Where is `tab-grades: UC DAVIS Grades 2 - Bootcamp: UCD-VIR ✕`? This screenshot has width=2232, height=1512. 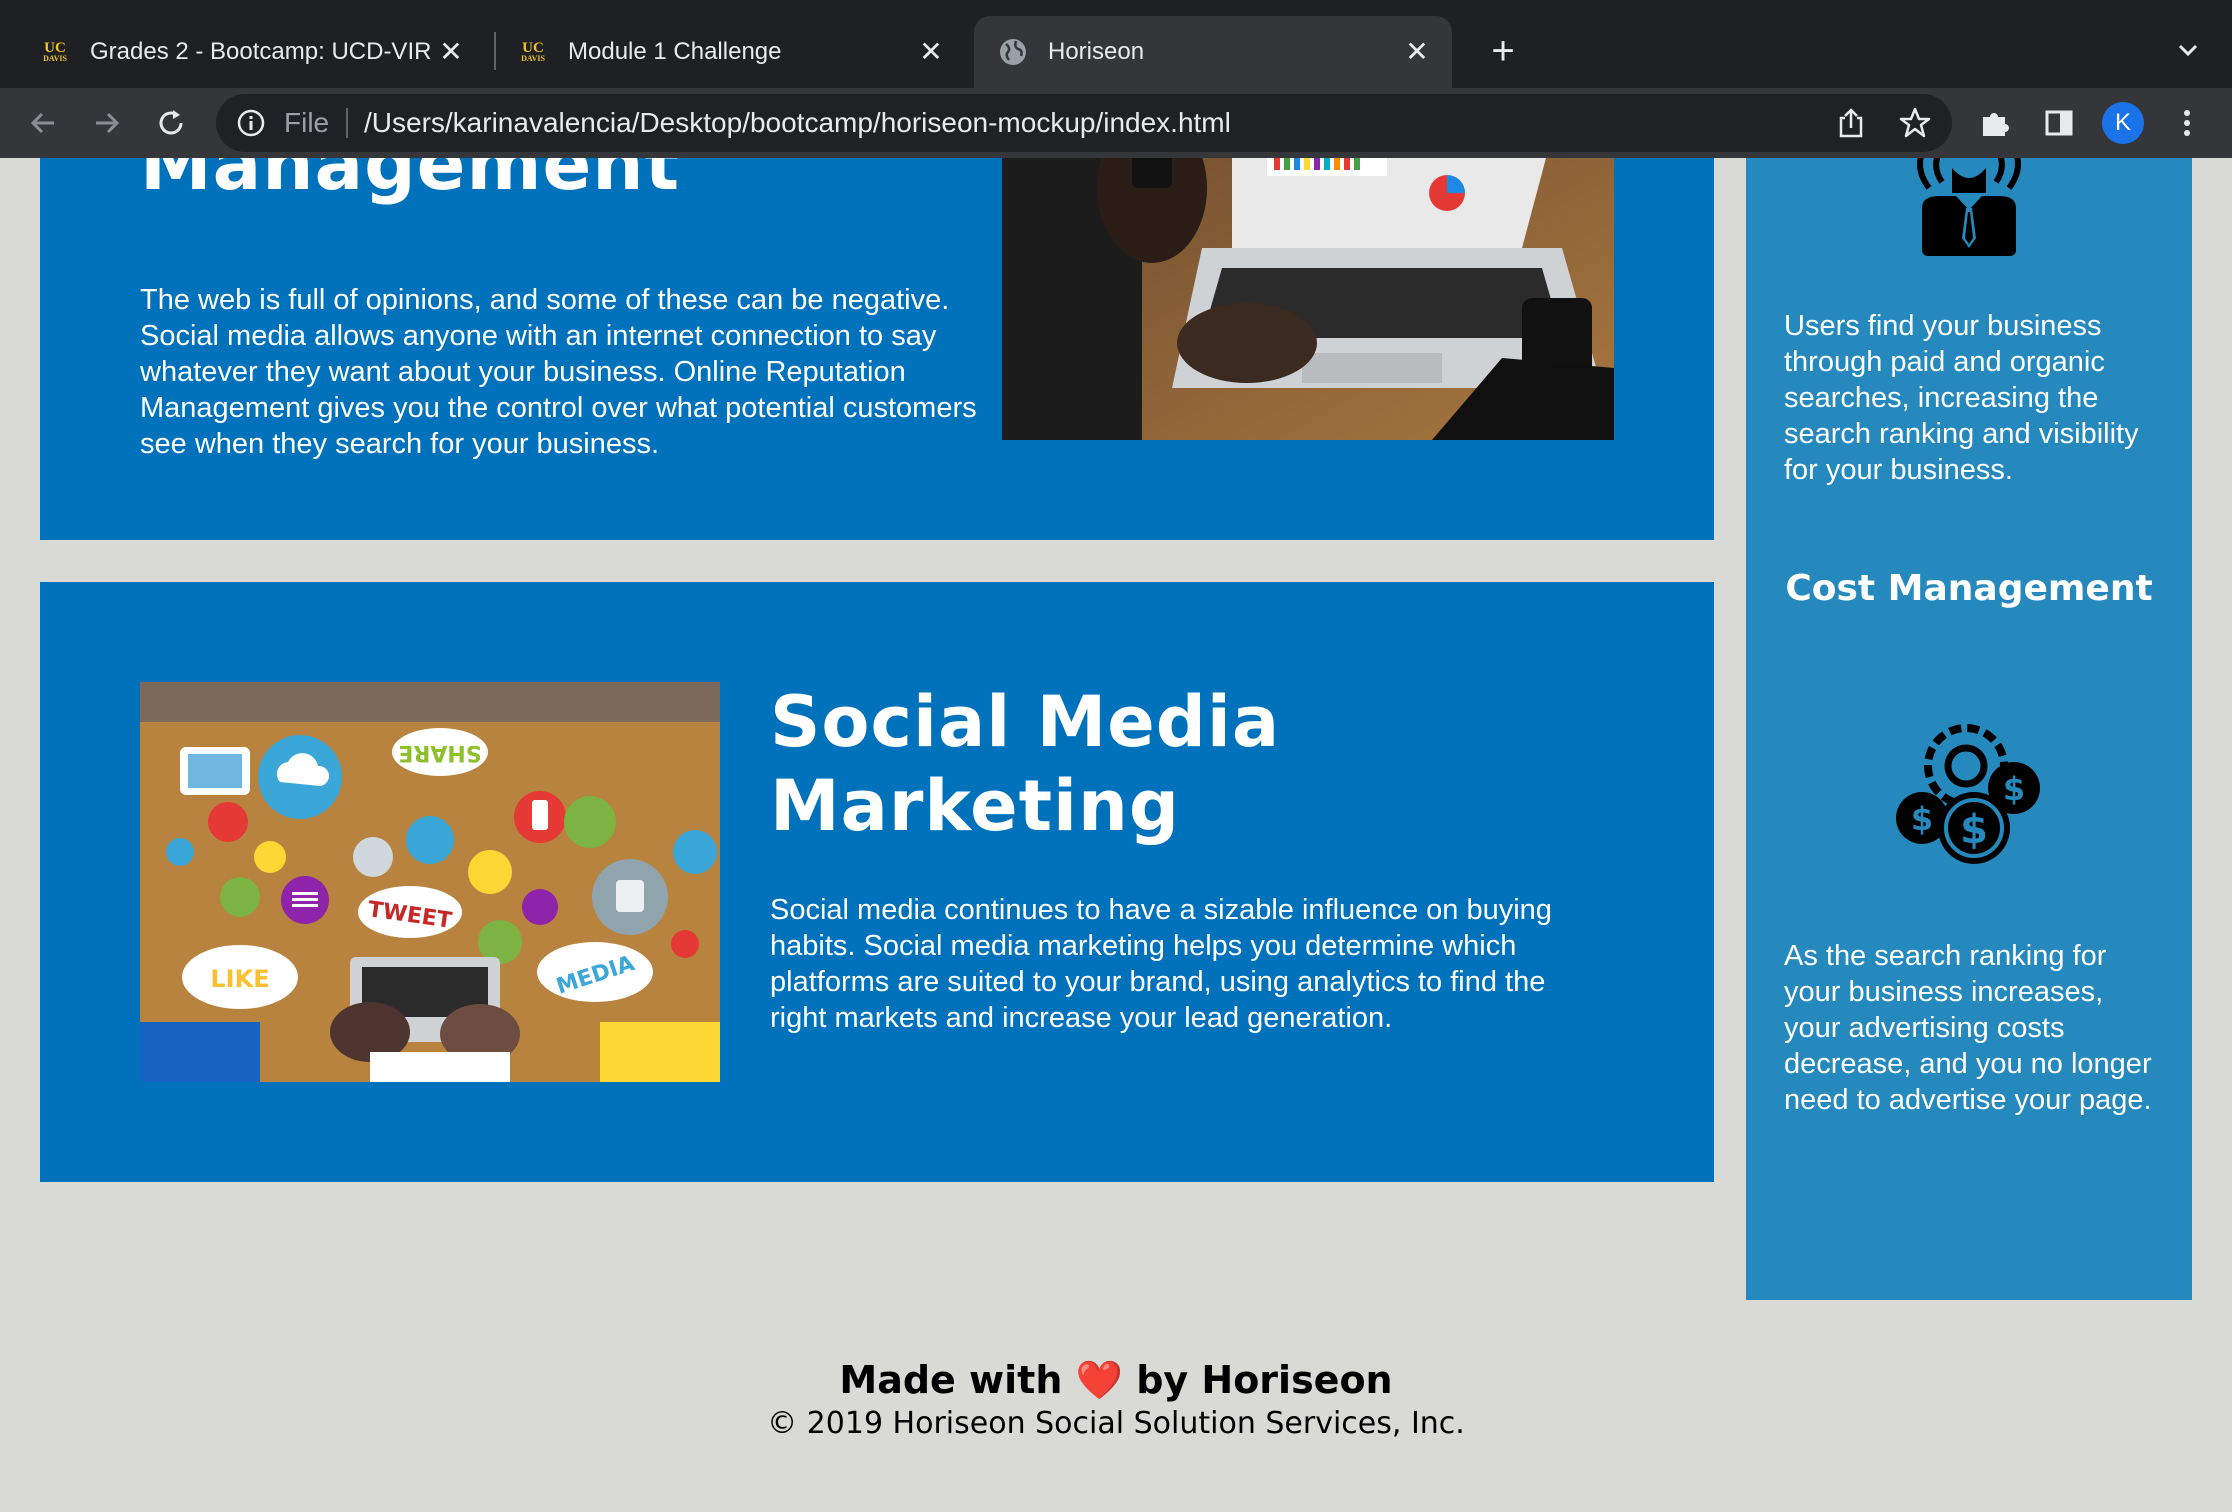 tab-grades: UC DAVIS Grades 2 - Bootcamp: UCD-VIR ✕ is located at coordinates (243, 52).